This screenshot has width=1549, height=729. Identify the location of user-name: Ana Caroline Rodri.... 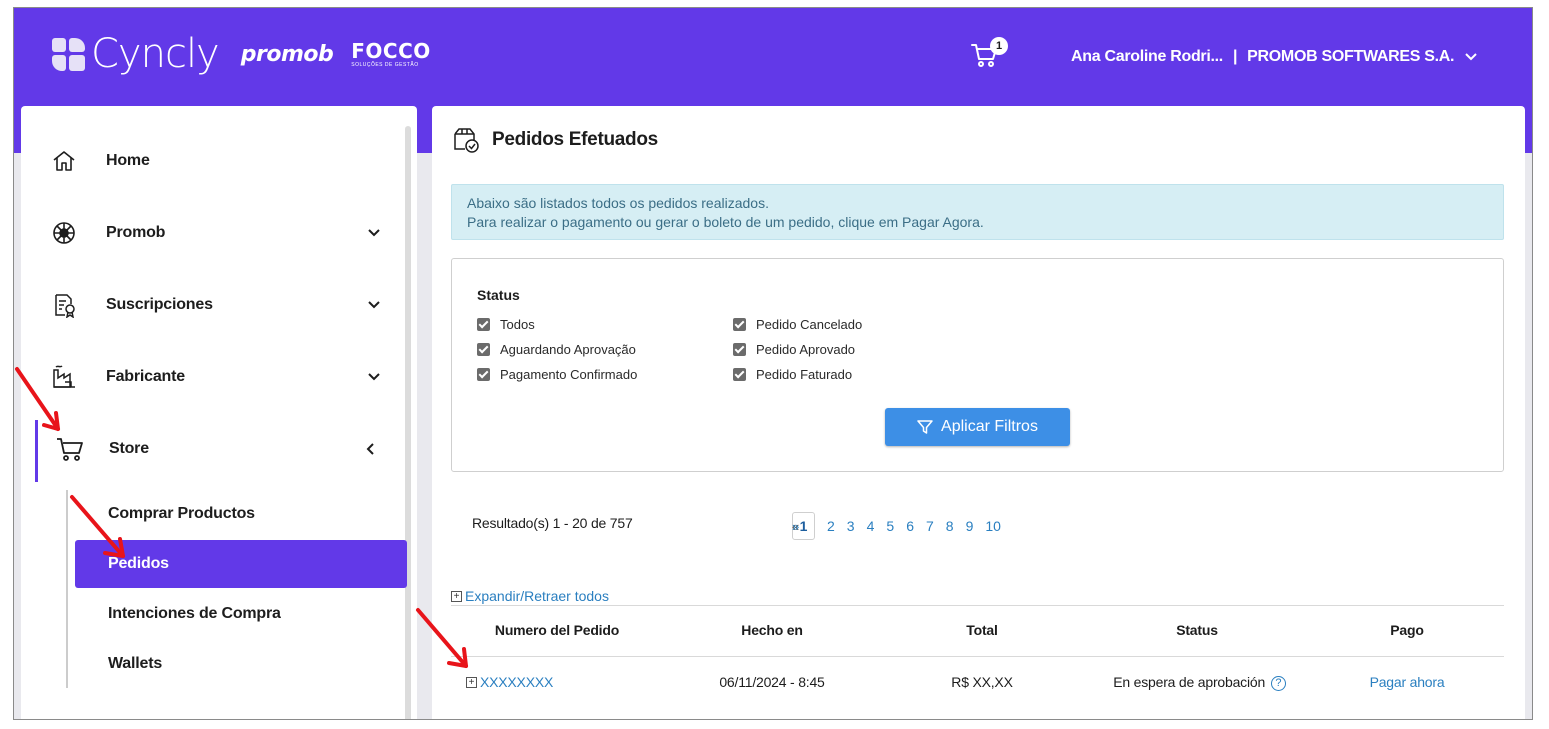
(1147, 56).